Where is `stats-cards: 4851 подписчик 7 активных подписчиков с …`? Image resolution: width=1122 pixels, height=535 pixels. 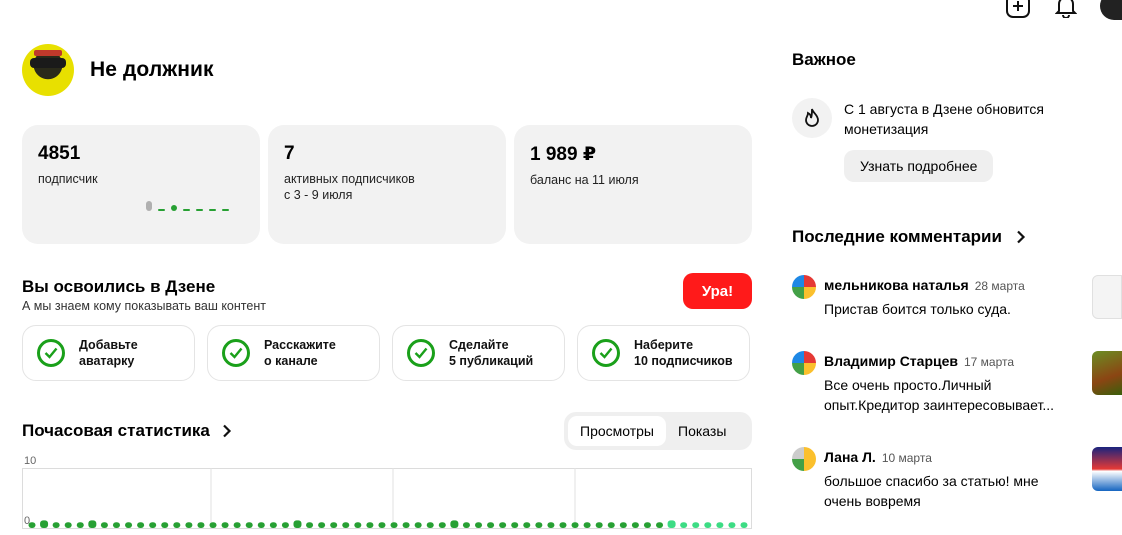
stats-cards: 4851 подписчик 7 активных подписчиков с … is located at coordinates (387, 184).